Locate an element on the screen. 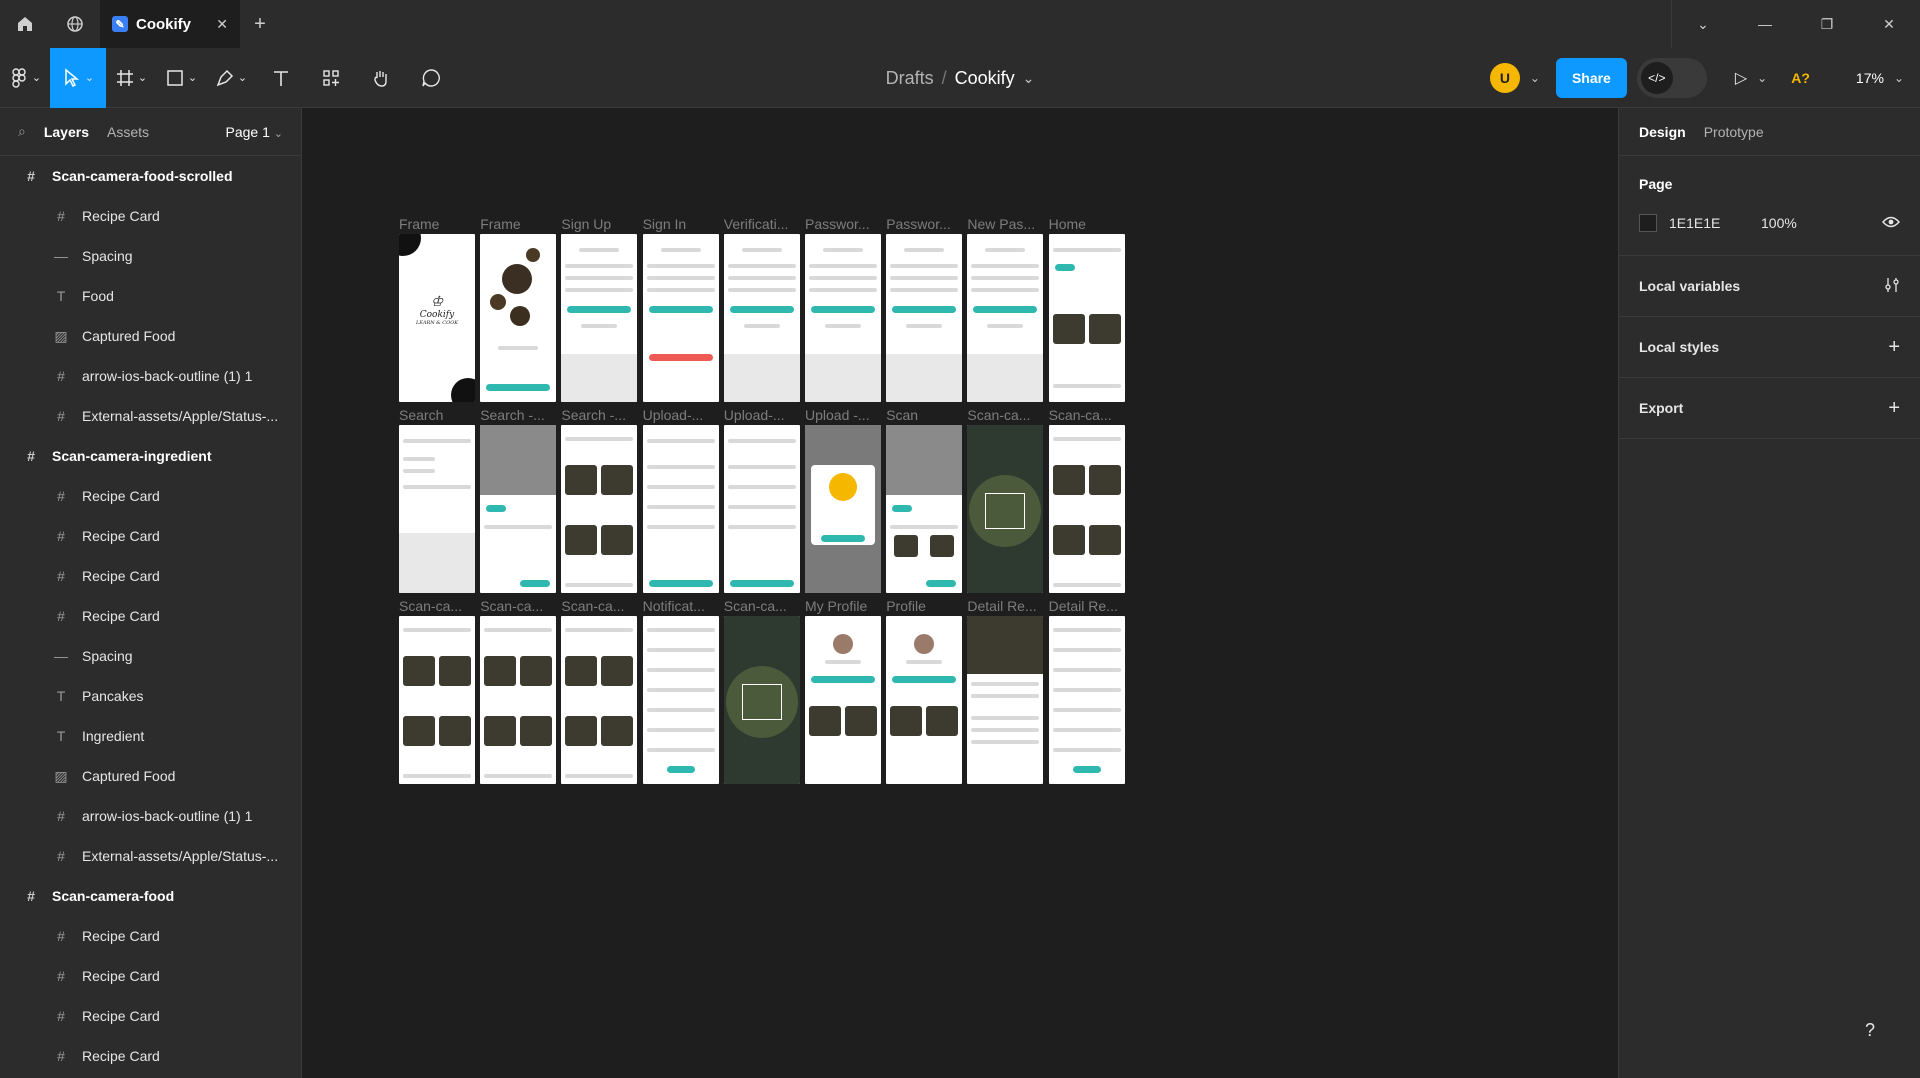 This screenshot has height=1078, width=1920. frame-label: Home is located at coordinates (1087, 225).